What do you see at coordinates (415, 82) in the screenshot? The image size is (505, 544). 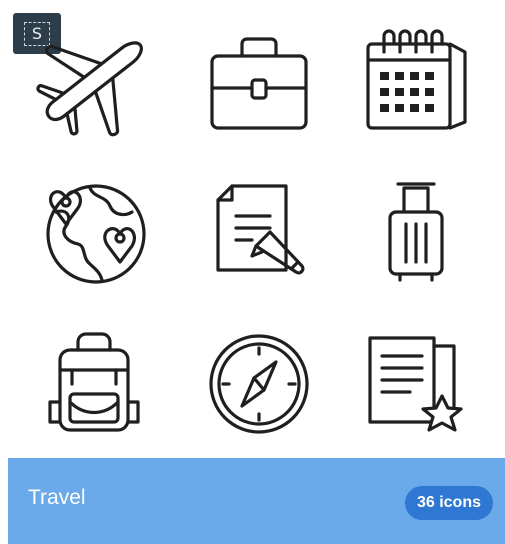 I see `calendar-icon` at bounding box center [415, 82].